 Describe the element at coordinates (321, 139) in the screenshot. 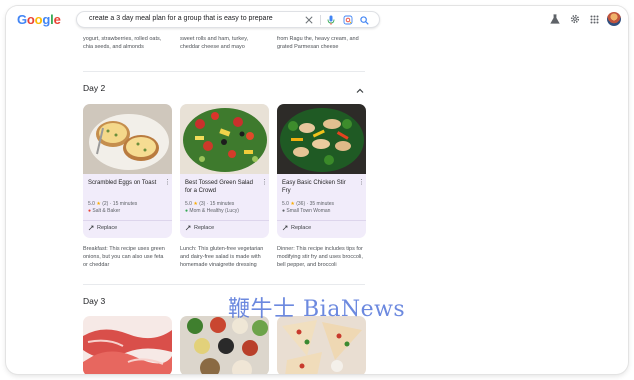

I see `recipe-image-chicken-stir-fry` at that location.